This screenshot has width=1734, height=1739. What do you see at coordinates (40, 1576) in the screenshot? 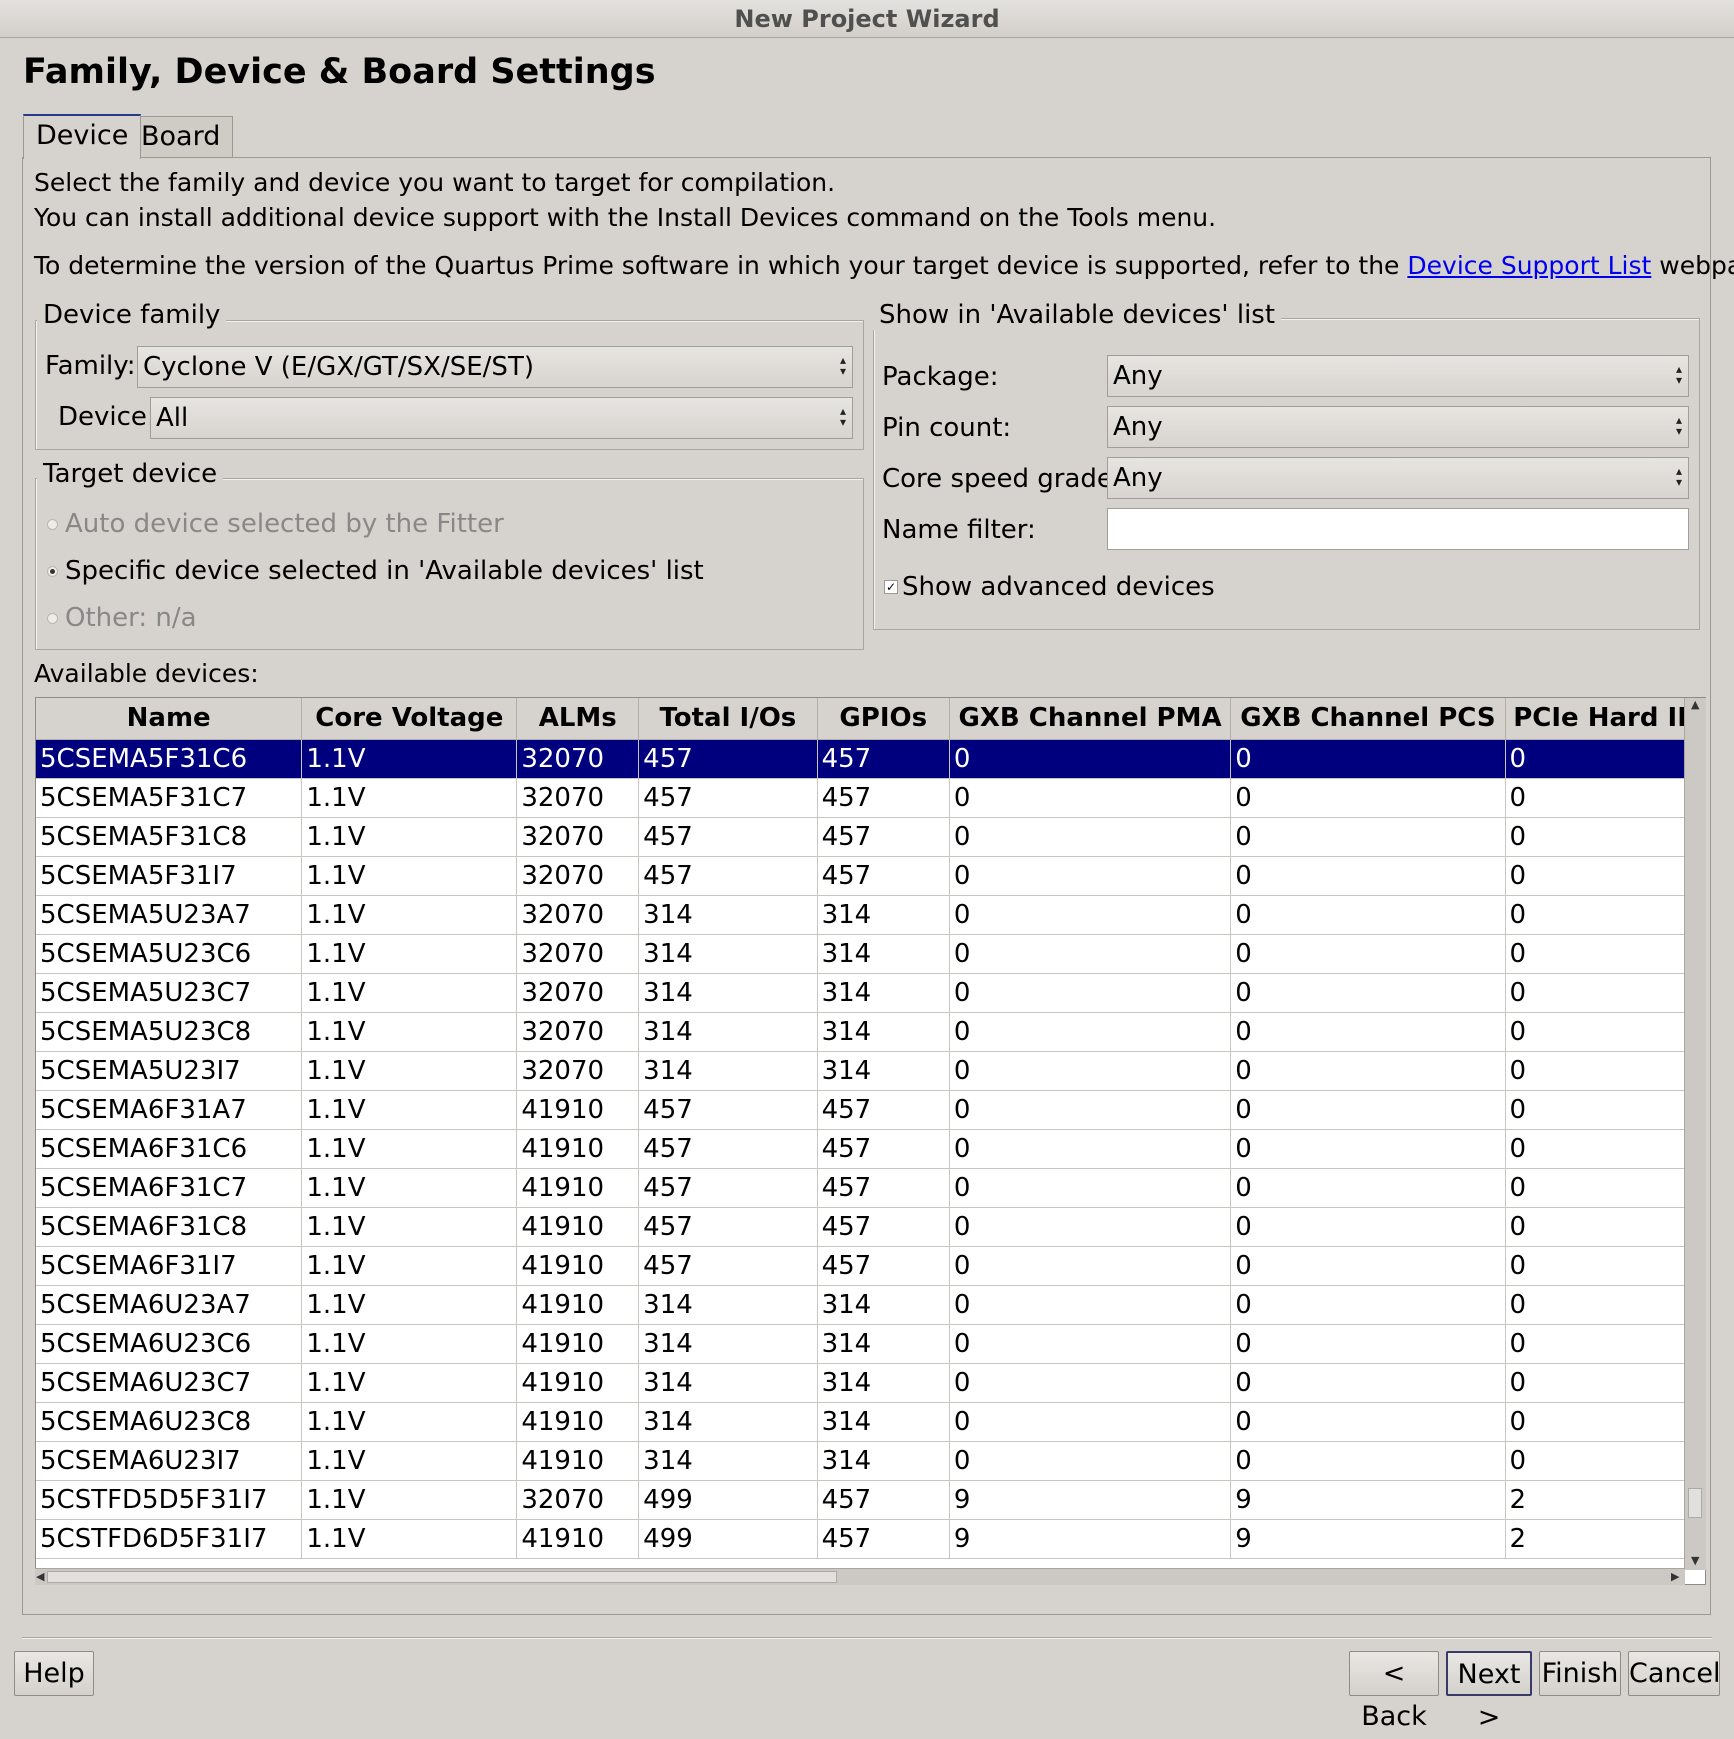
I see `scroll-left-icon: ◀` at bounding box center [40, 1576].